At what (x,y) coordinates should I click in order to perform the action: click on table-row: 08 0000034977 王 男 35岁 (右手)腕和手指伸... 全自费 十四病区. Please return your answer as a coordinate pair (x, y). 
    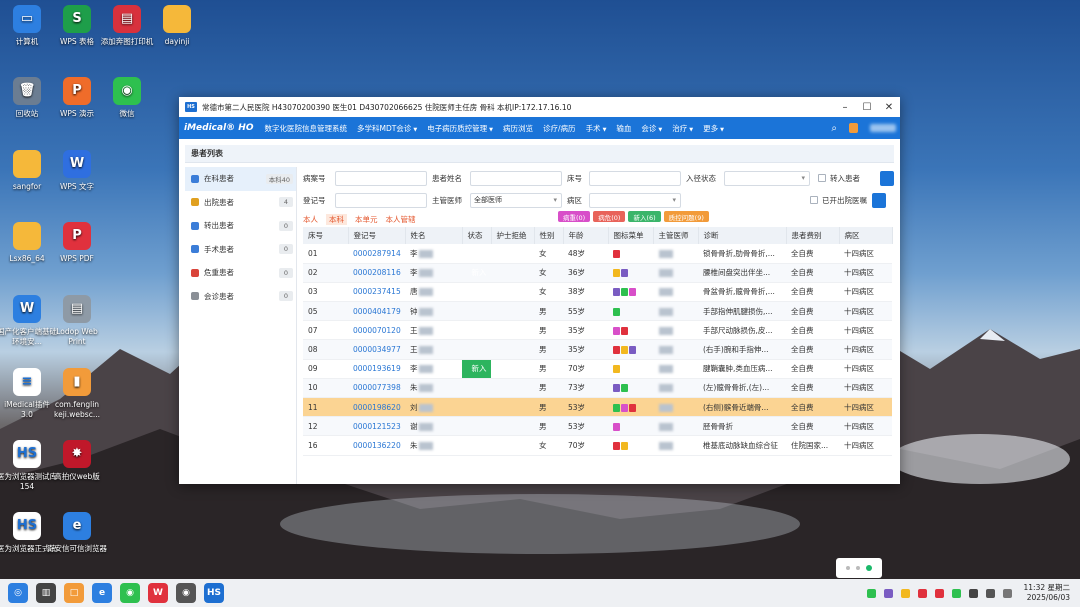
    Looking at the image, I should click on (597, 349).